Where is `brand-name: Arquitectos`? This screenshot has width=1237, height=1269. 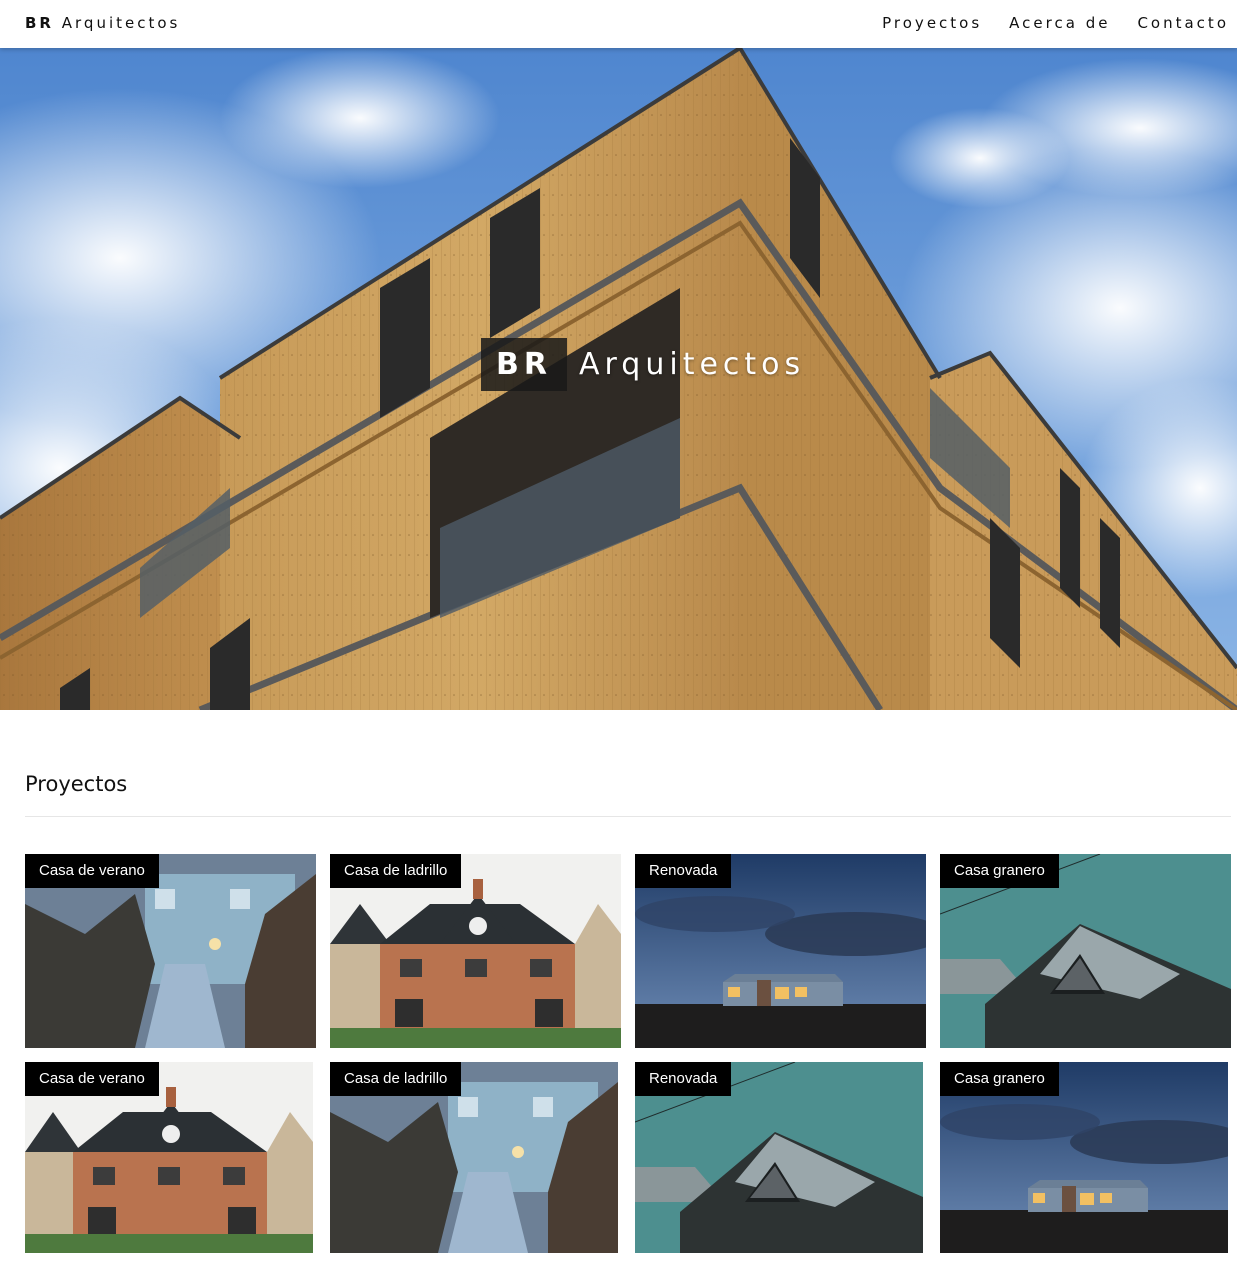
brand-name: Arquitectos is located at coordinates (121, 23).